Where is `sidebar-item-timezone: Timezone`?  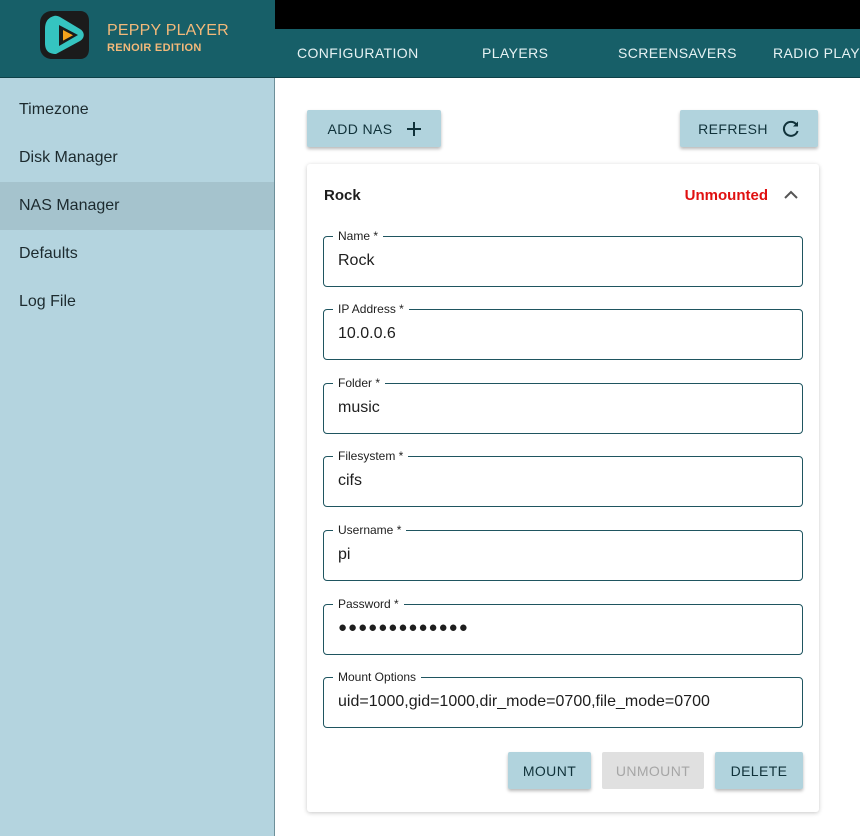 sidebar-item-timezone: Timezone is located at coordinates (137, 110).